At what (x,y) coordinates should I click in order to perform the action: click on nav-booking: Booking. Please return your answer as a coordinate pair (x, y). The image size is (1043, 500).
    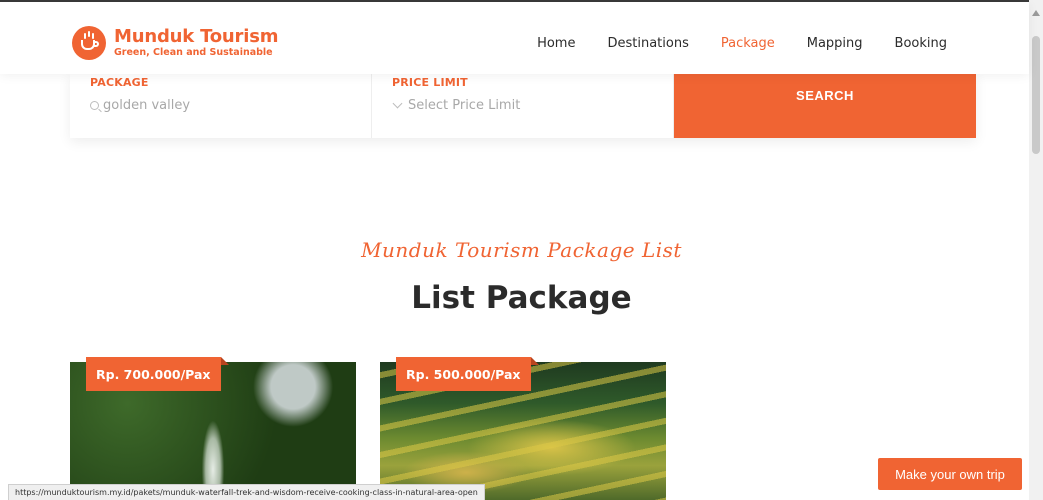
    Looking at the image, I should click on (921, 43).